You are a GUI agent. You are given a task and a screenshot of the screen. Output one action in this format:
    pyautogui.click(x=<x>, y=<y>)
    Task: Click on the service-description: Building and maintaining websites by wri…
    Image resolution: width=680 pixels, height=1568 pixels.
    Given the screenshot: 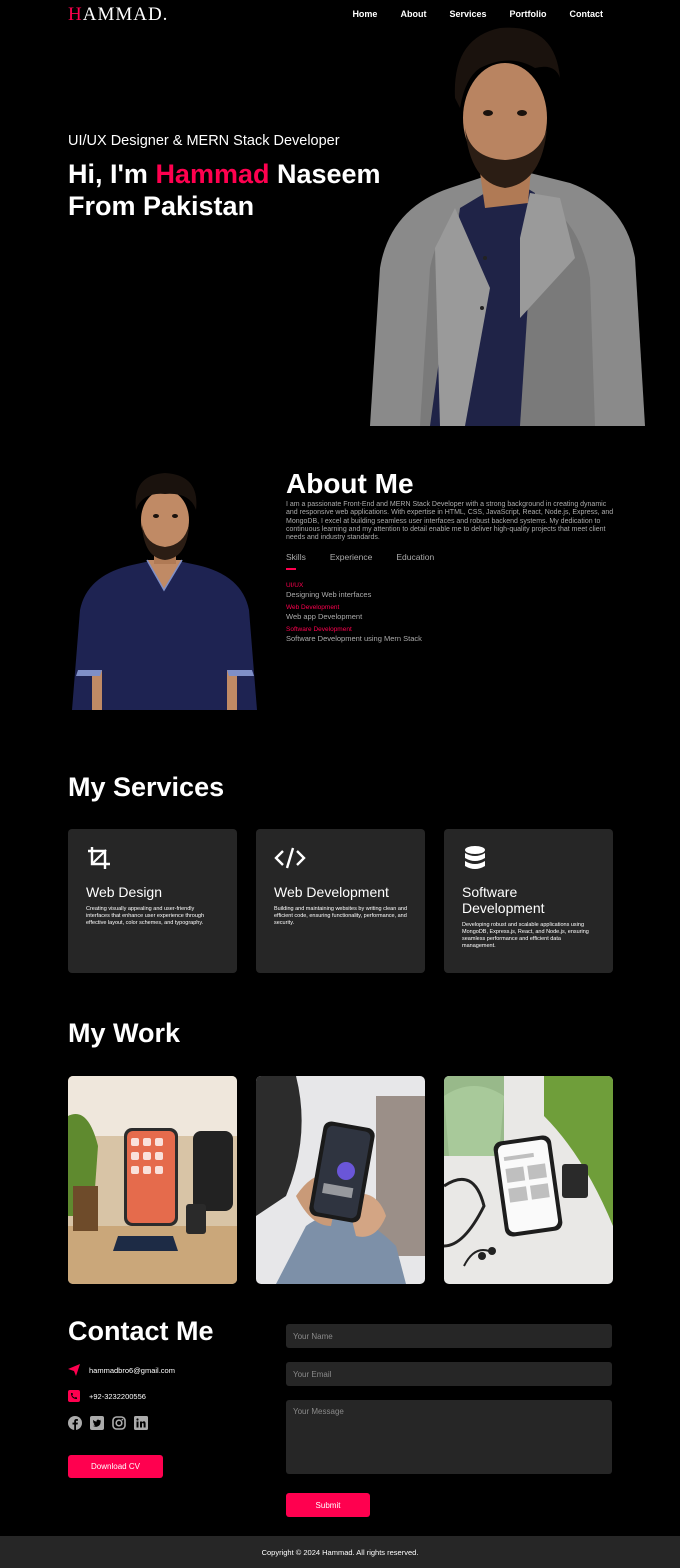 What is the action you would take?
    pyautogui.click(x=340, y=916)
    